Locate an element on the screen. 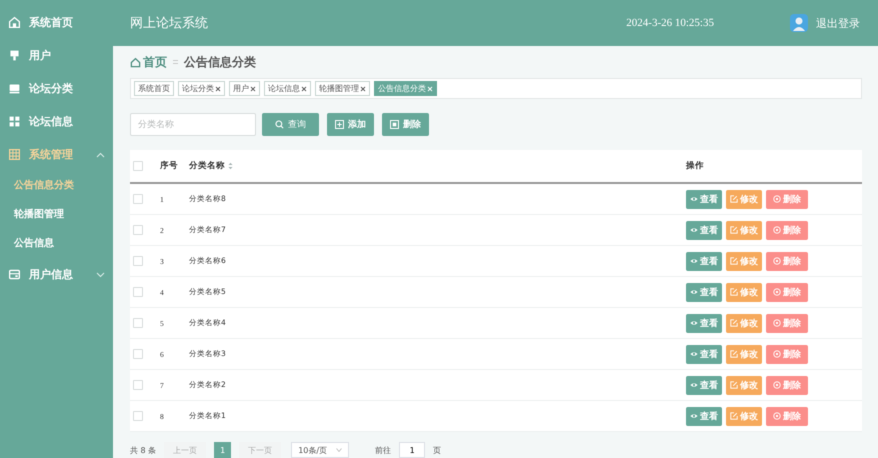 The width and height of the screenshot is (878, 458). column-header: 分类名称 is located at coordinates (207, 166).